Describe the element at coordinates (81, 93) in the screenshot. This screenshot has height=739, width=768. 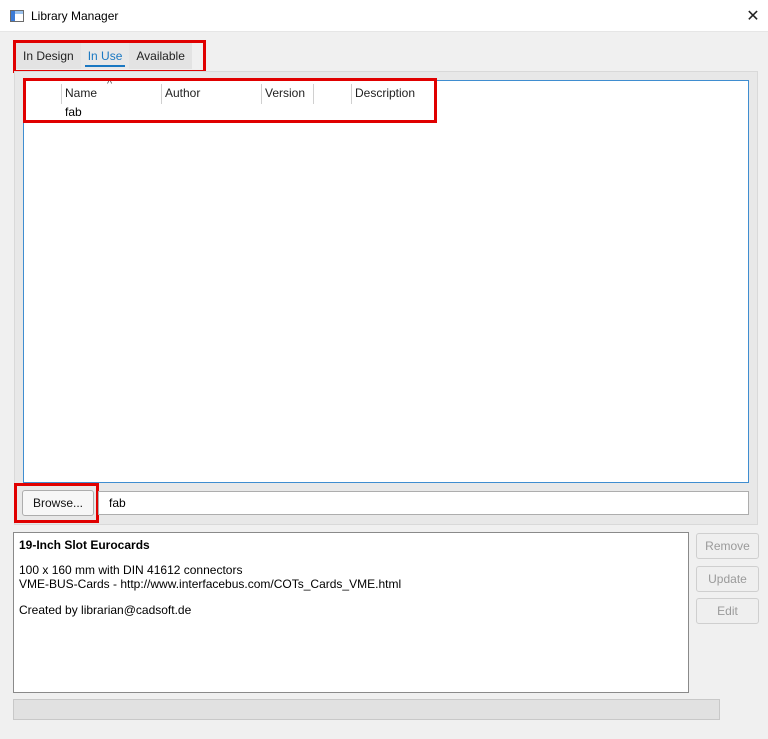
I see `column-header-name: Name` at that location.